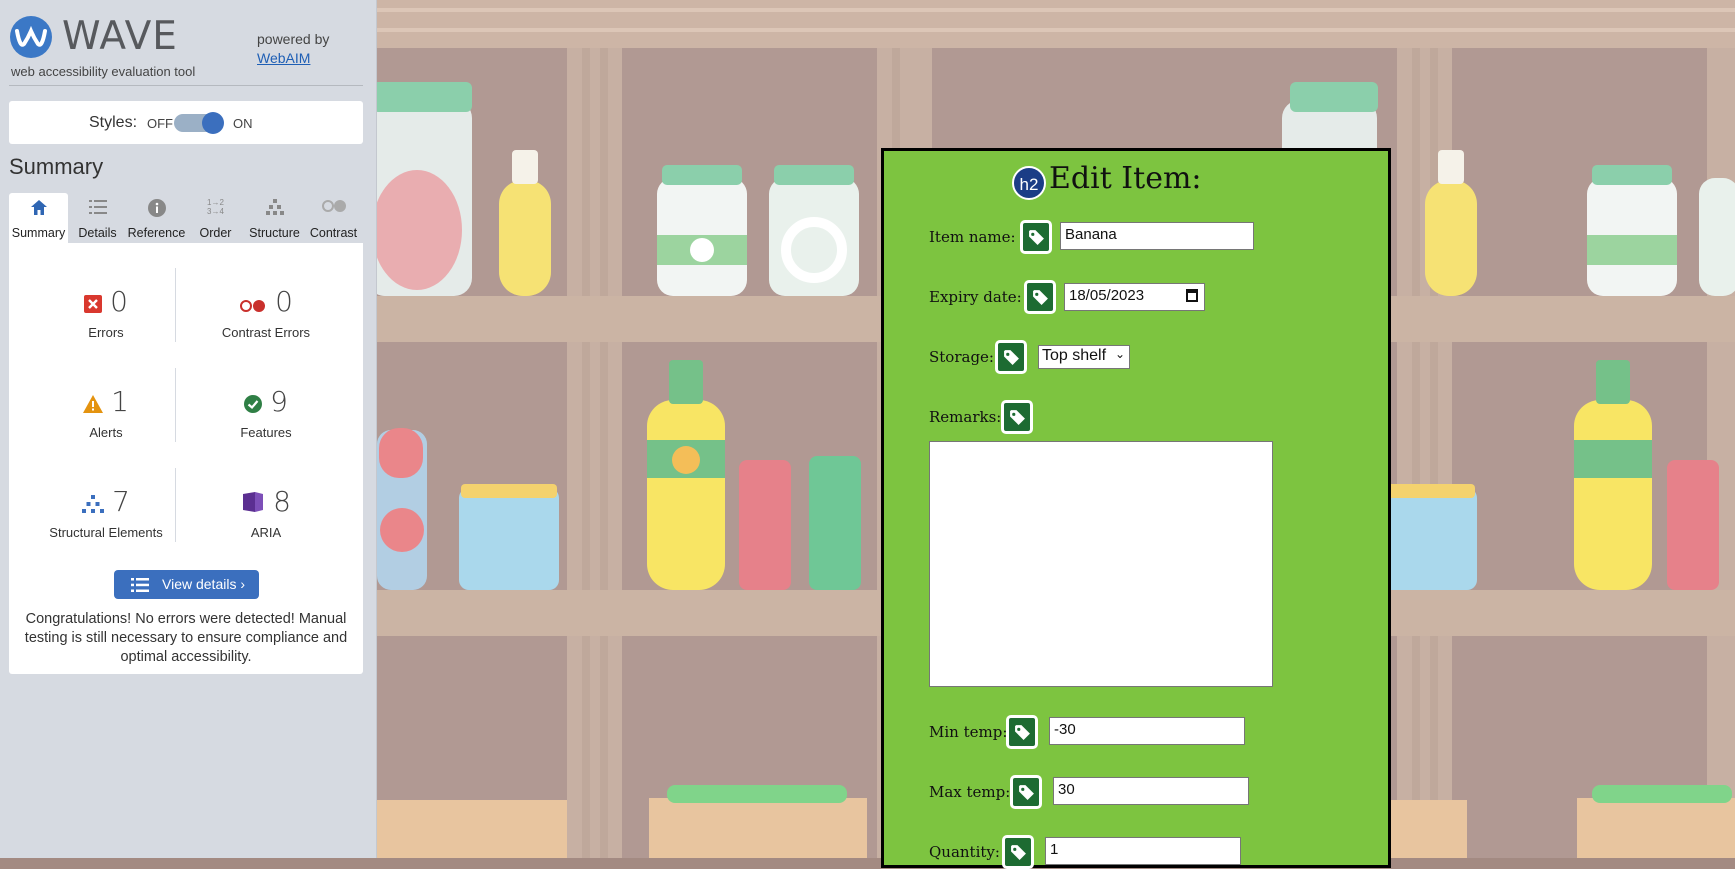 This screenshot has width=1735, height=869. Describe the element at coordinates (106, 332) in the screenshot. I see `errors-label: Errors` at that location.